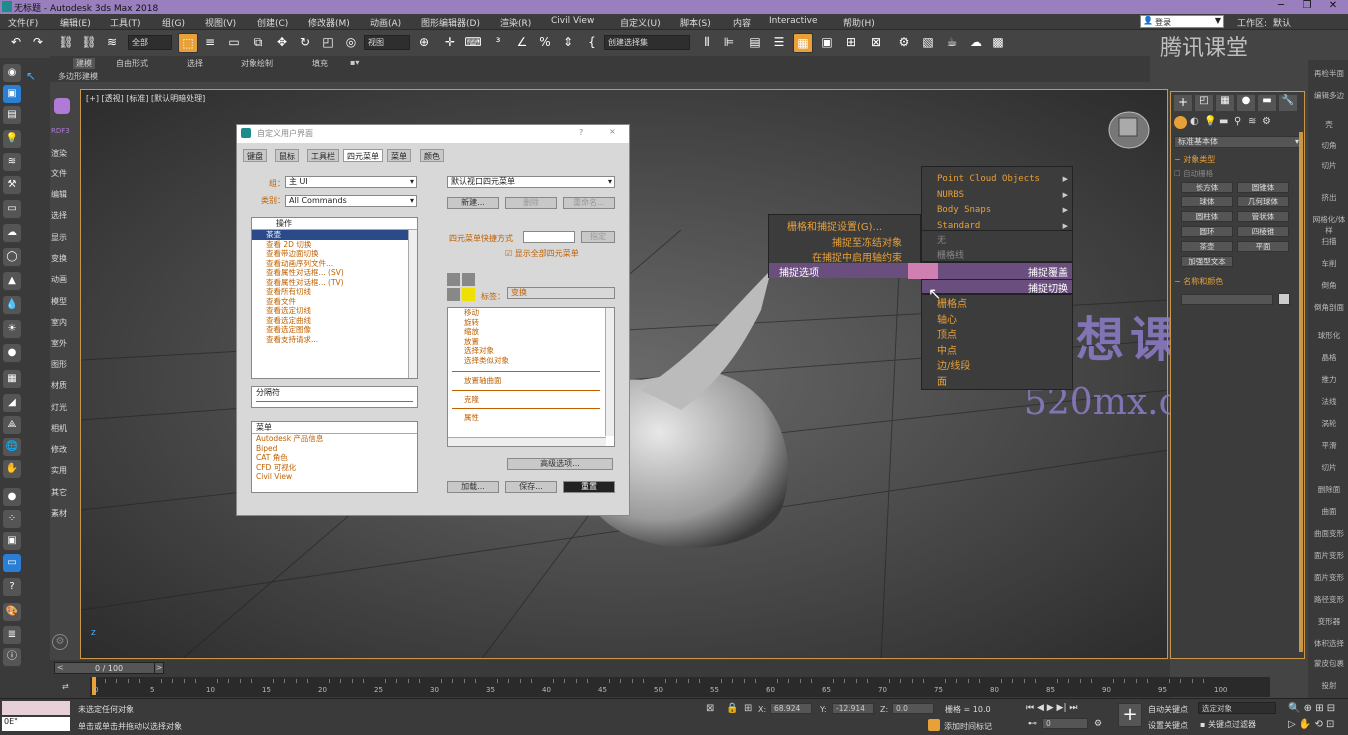 The height and width of the screenshot is (735, 1348). What do you see at coordinates (387, 42) in the screenshot?
I see `reference-coord-dropdown: 视图` at bounding box center [387, 42].